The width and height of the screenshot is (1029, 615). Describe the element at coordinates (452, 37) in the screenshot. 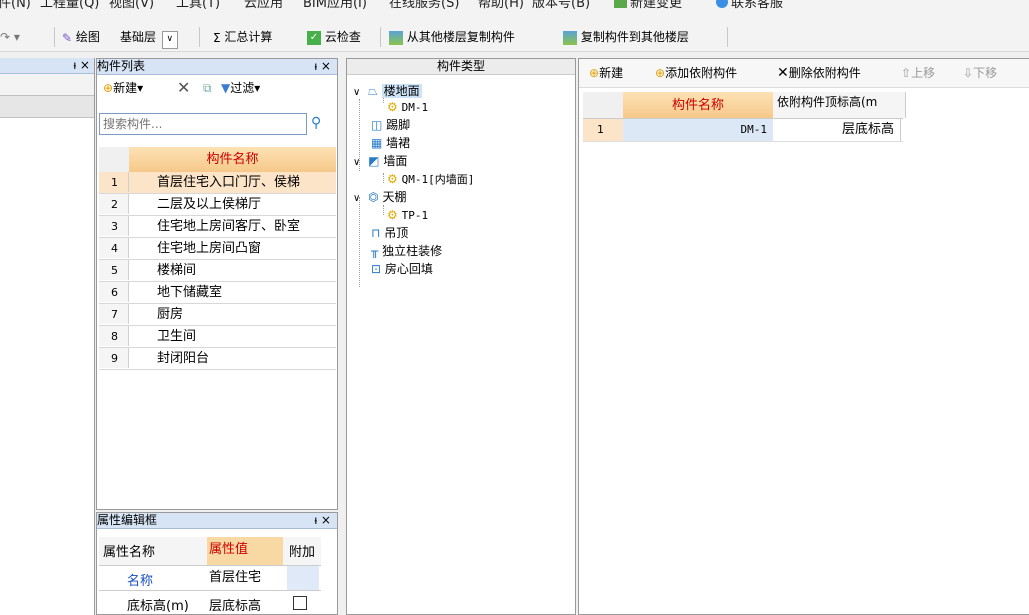

I see `copy-from-floor-button: 从其他楼层复制构件` at that location.